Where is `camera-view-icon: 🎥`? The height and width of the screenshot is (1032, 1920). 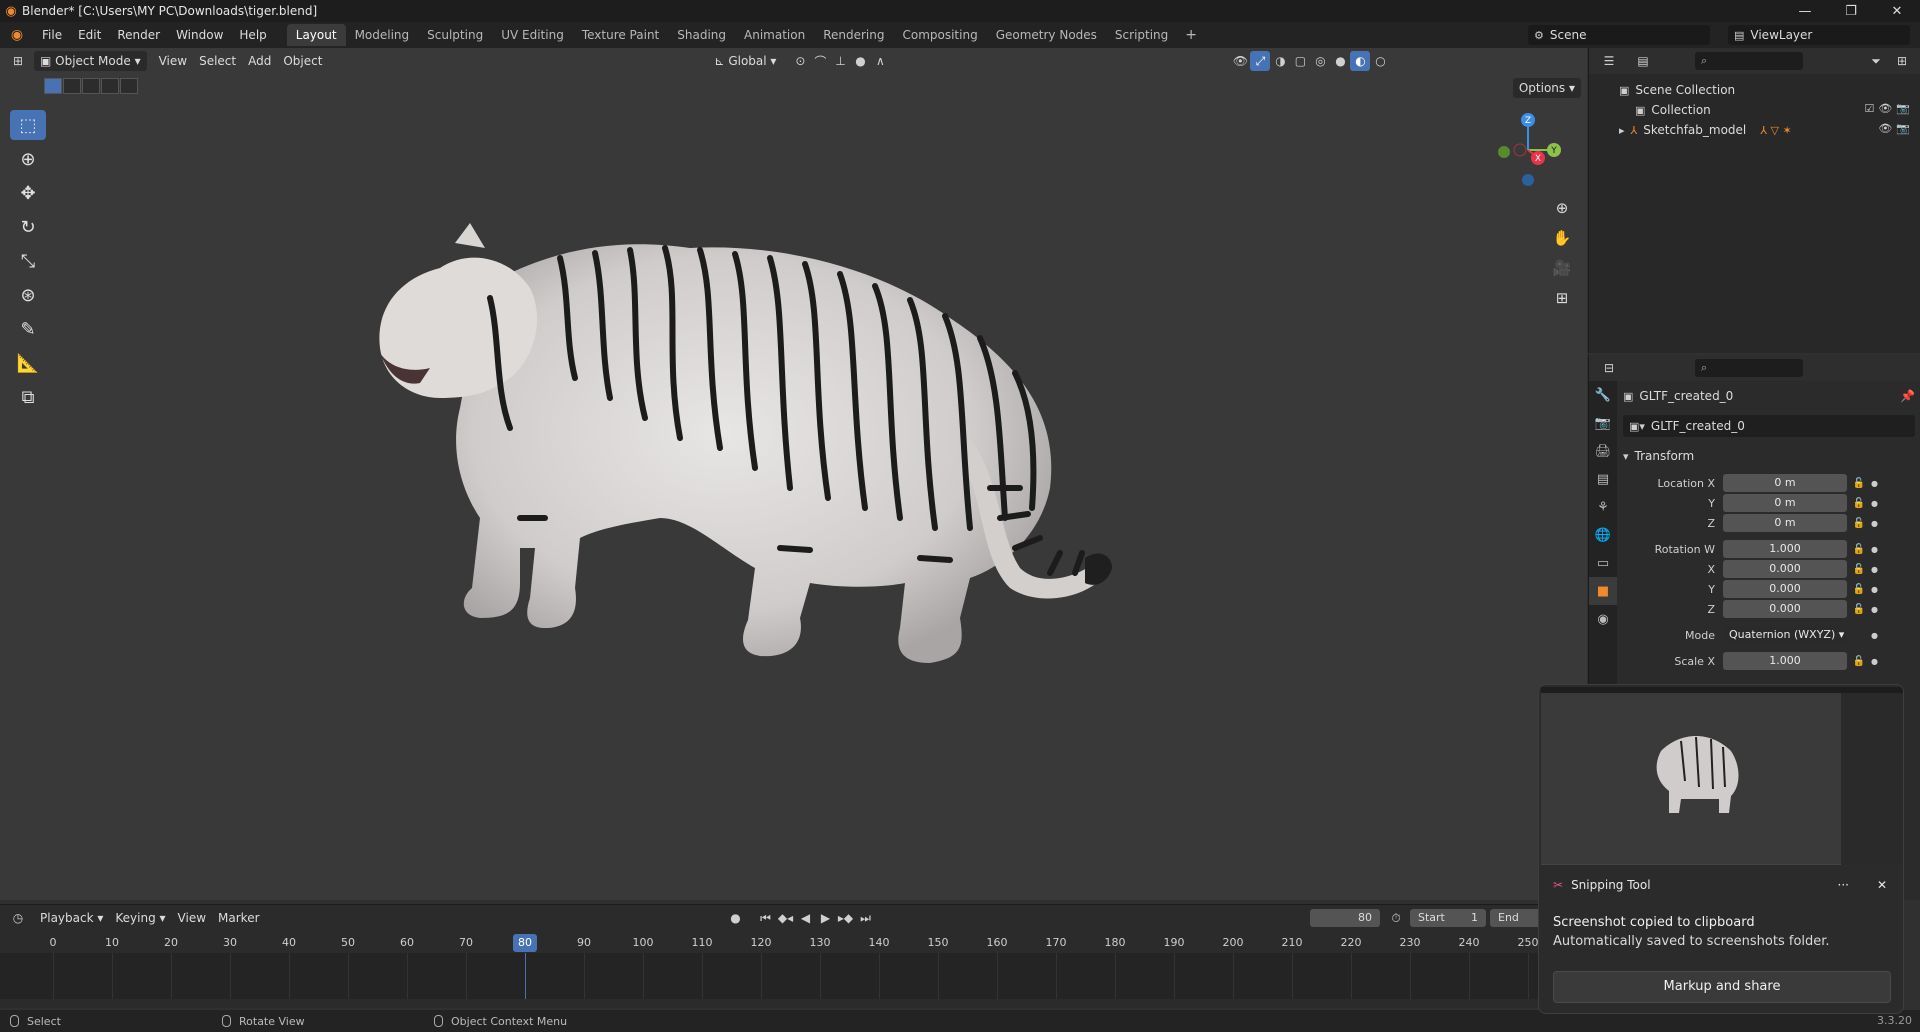 camera-view-icon: 🎥 is located at coordinates (1562, 268).